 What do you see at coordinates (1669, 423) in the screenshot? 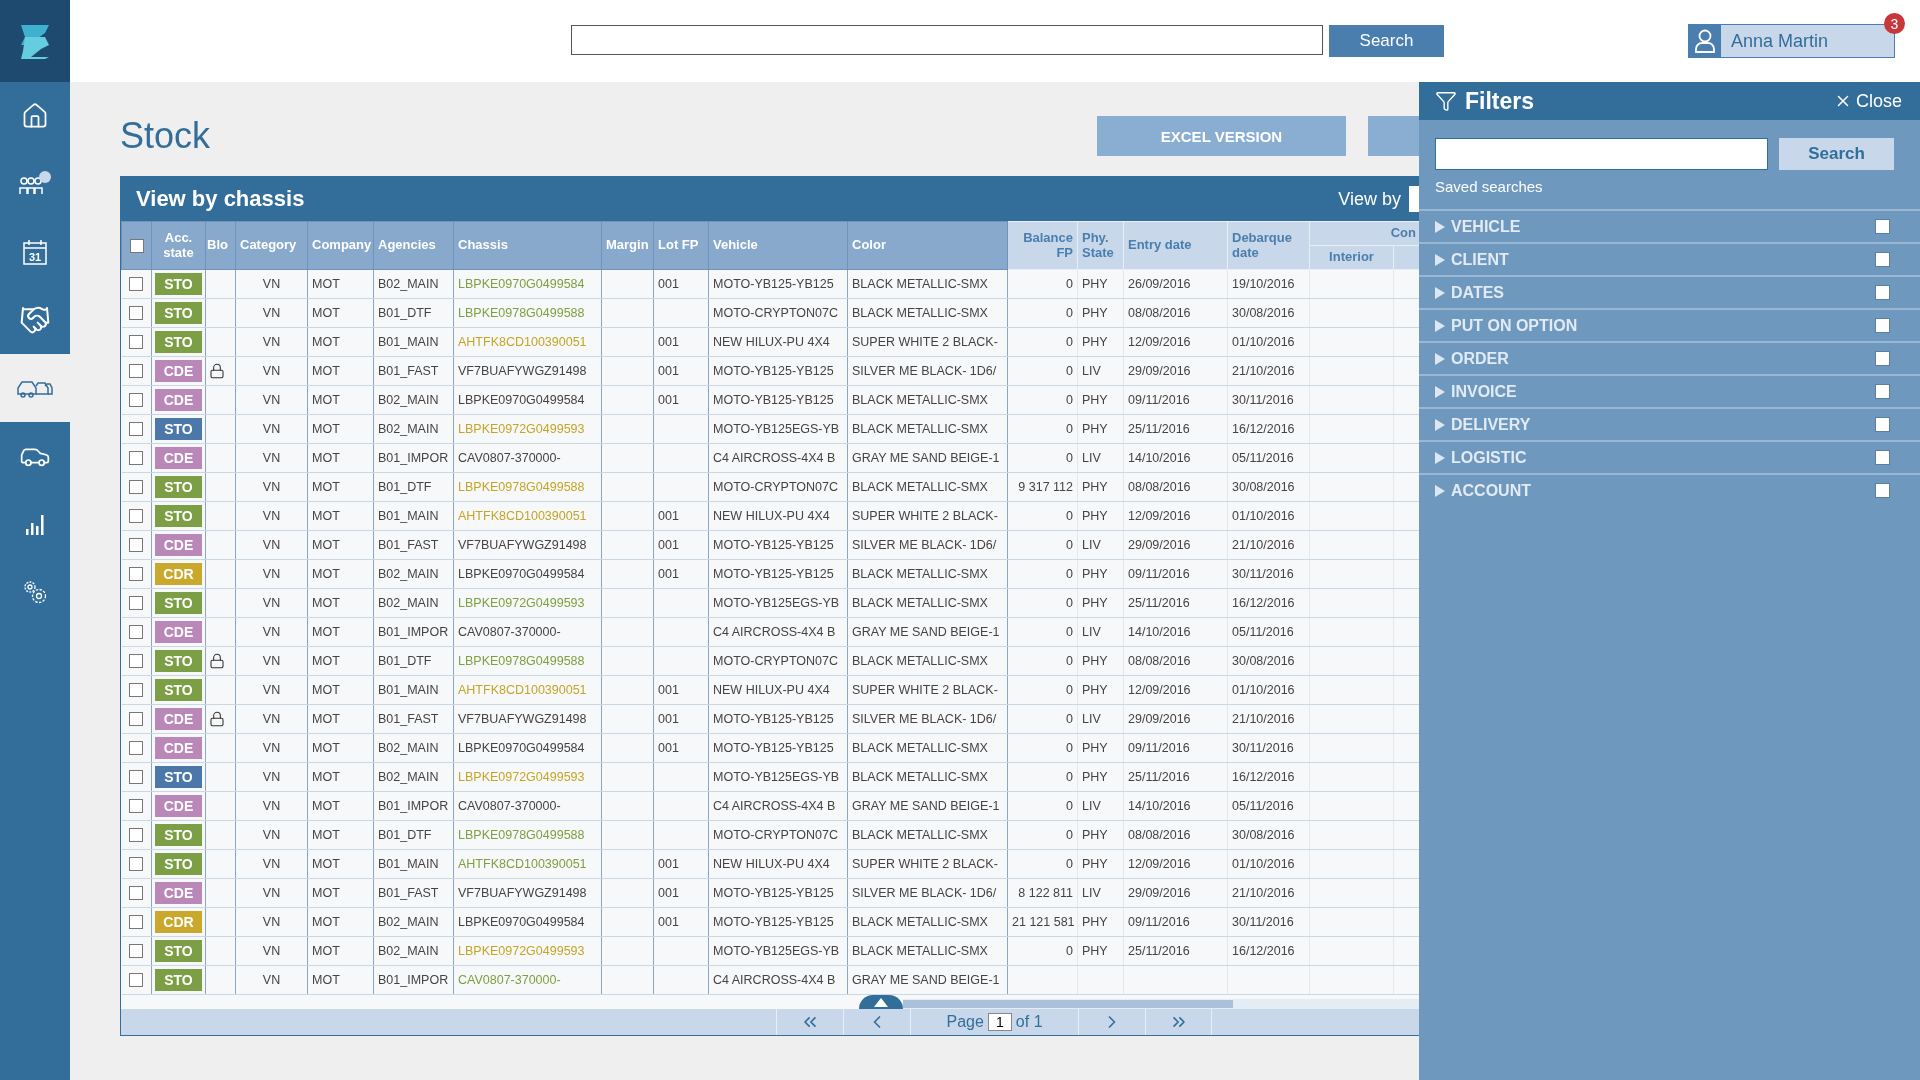
I see `filter-section: DELIVERY` at bounding box center [1669, 423].